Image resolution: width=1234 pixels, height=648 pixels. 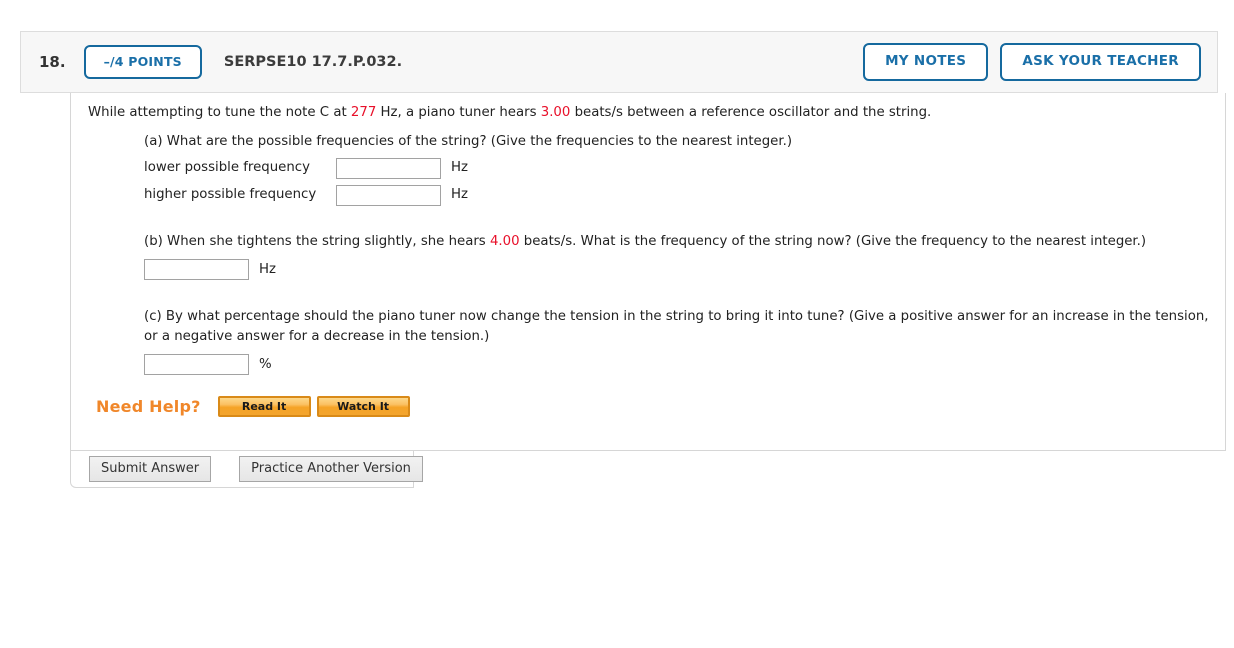 I want to click on higher-frequency-unit: Hz, so click(x=459, y=195).